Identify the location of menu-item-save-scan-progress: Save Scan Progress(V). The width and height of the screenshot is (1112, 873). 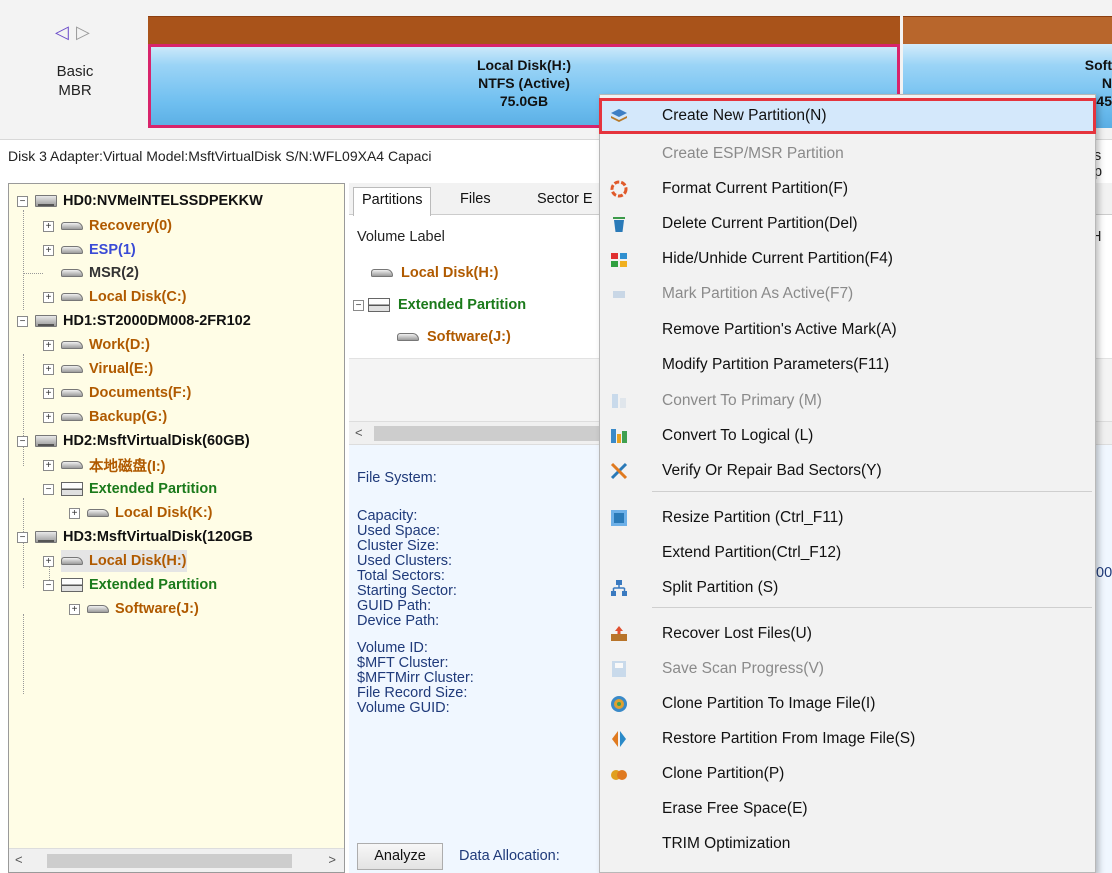
(847, 669).